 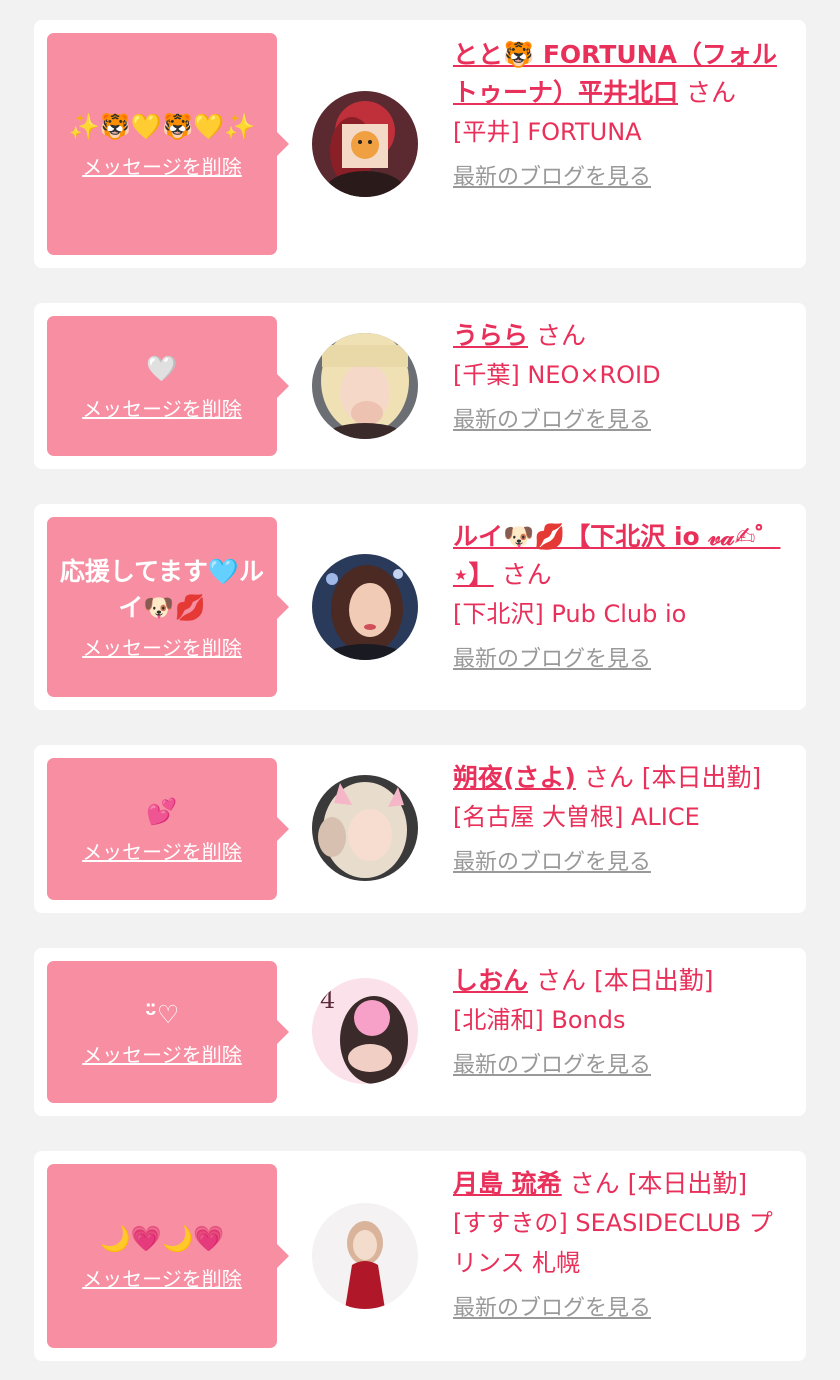 I want to click on shop-label: [千葉] NEO×ROID, so click(x=557, y=375).